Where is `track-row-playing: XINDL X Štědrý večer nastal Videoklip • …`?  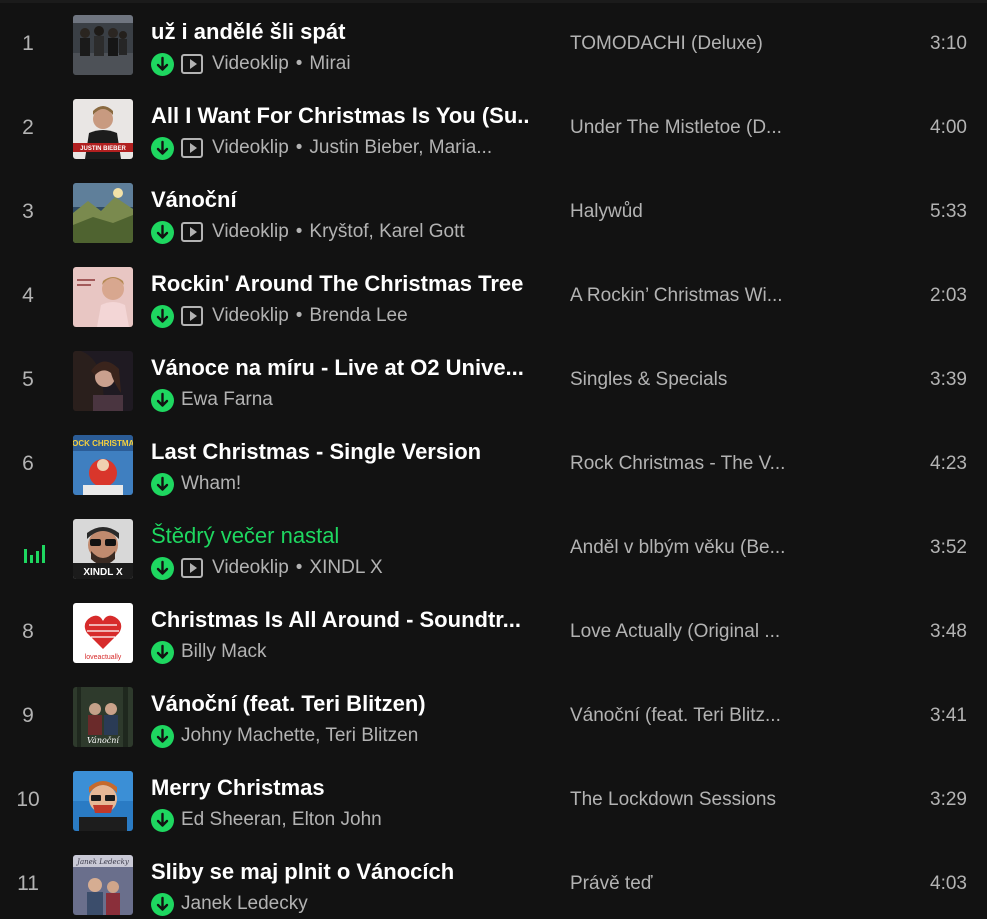 track-row-playing: XINDL X Štědrý večer nastal Videoklip • … is located at coordinates (493, 549).